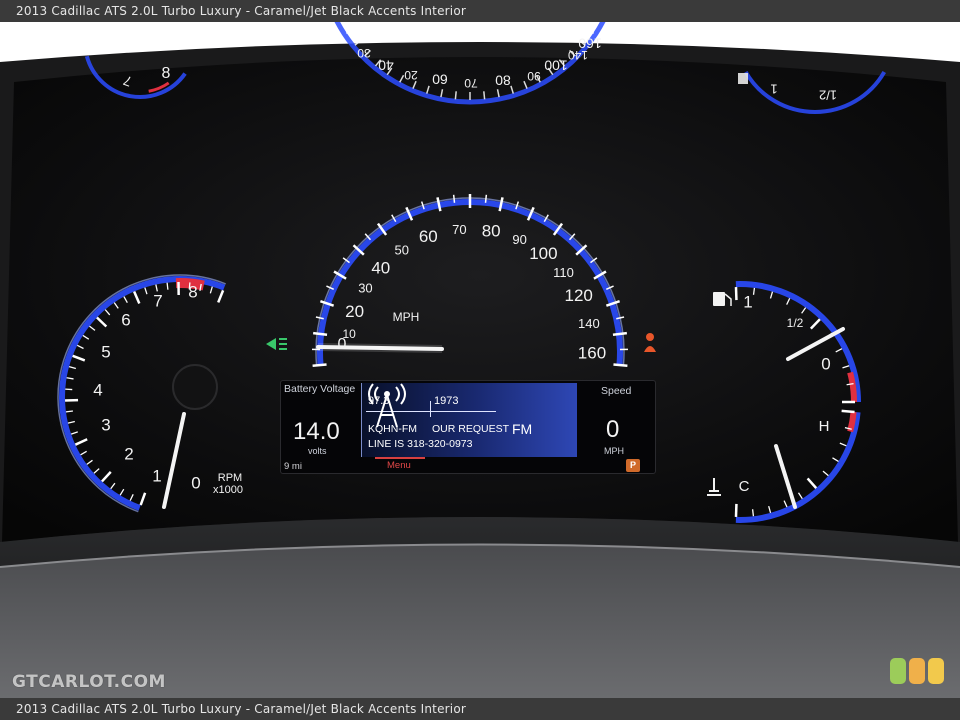 The width and height of the screenshot is (960, 720). Describe the element at coordinates (128, 453) in the screenshot. I see `tachometer-label: 2` at that location.